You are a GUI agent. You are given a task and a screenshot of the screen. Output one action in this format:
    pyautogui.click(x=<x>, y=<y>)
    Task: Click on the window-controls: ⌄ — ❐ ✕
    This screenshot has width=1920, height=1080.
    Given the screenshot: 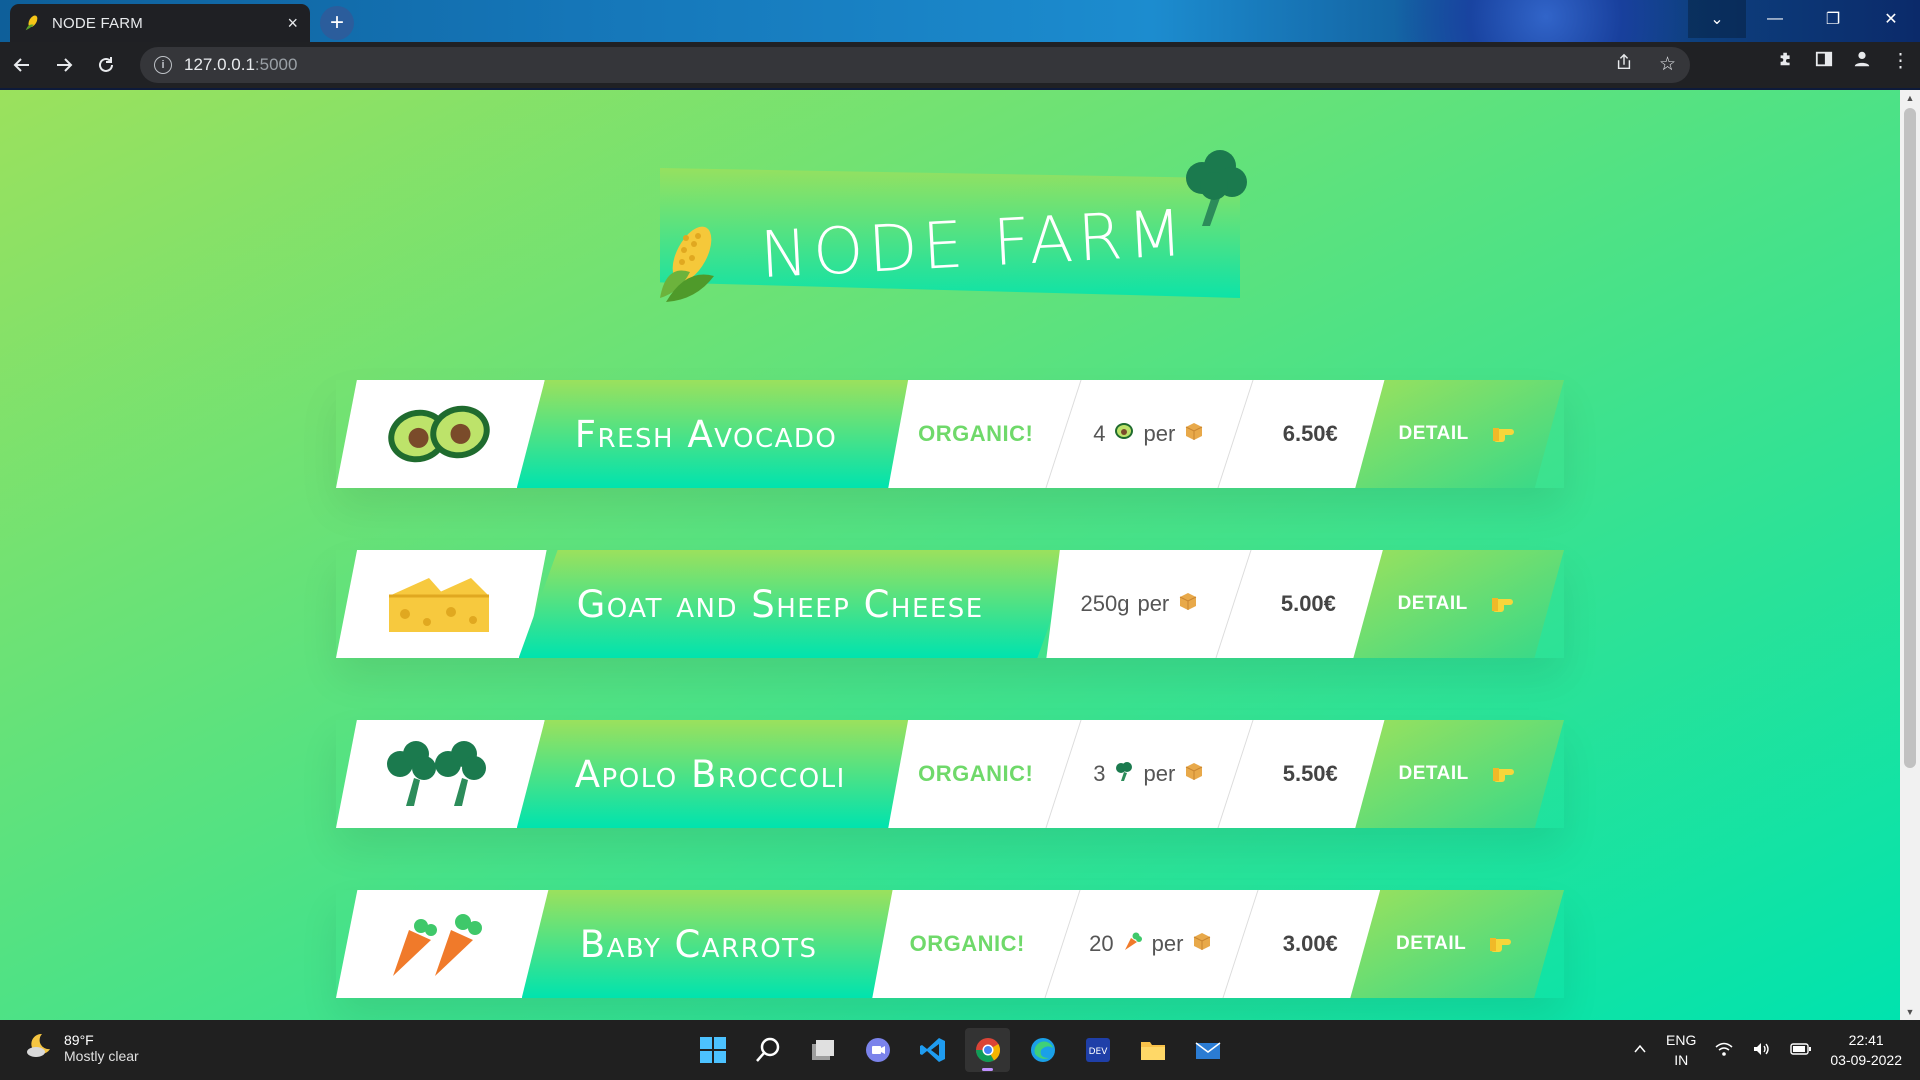 What is the action you would take?
    pyautogui.click(x=1804, y=19)
    